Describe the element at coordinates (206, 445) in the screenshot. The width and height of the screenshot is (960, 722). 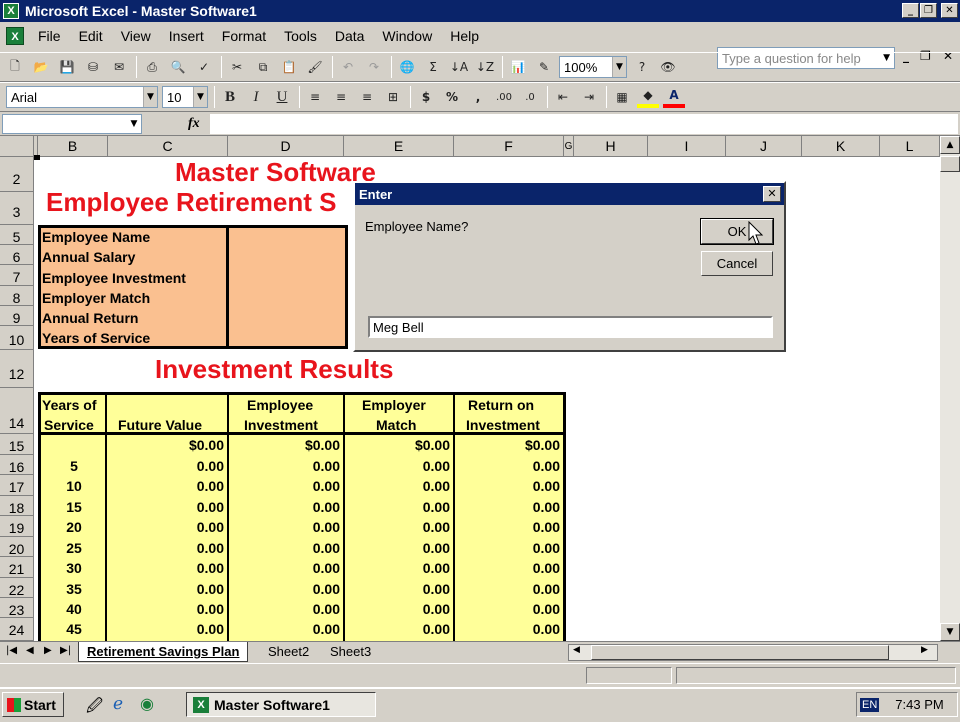
I see `cell-future-value-total: $0.00` at that location.